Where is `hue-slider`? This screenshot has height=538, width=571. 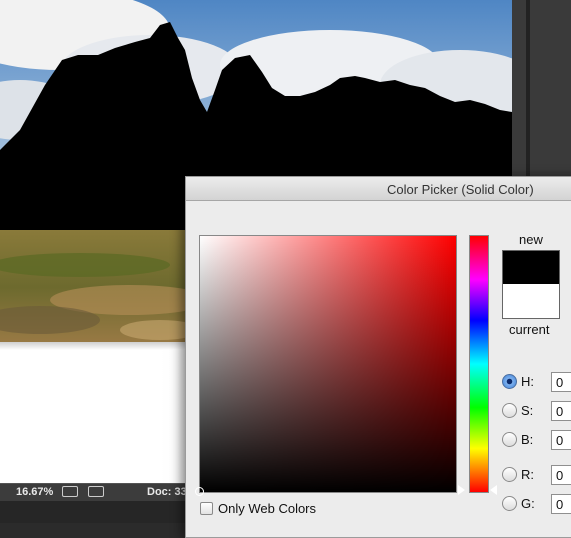 hue-slider is located at coordinates (479, 364).